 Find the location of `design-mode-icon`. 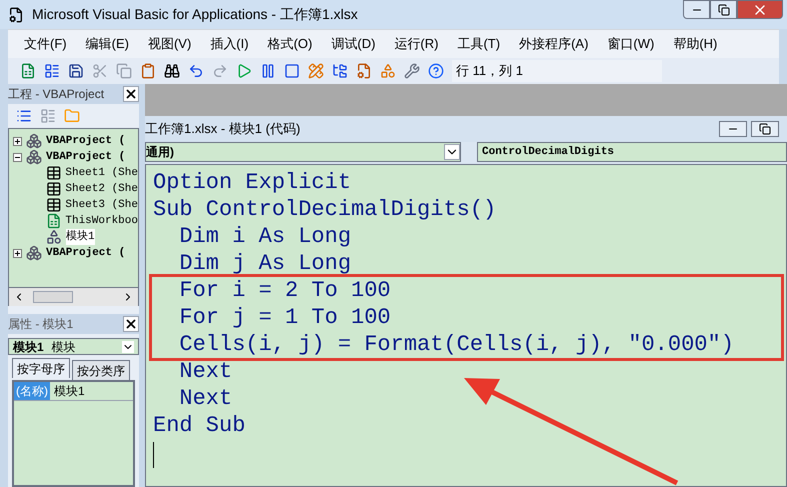

design-mode-icon is located at coordinates (316, 71).